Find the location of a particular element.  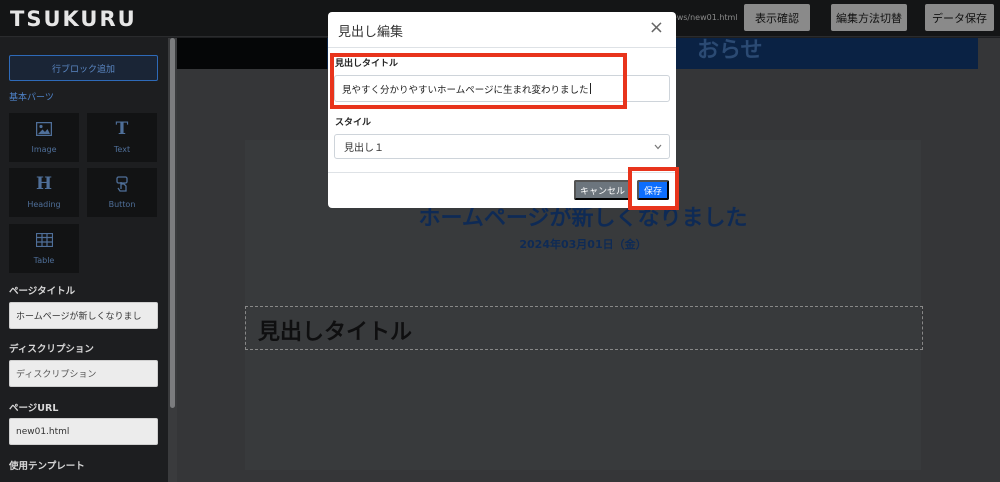

style-select: 見出し１ is located at coordinates (502, 146).